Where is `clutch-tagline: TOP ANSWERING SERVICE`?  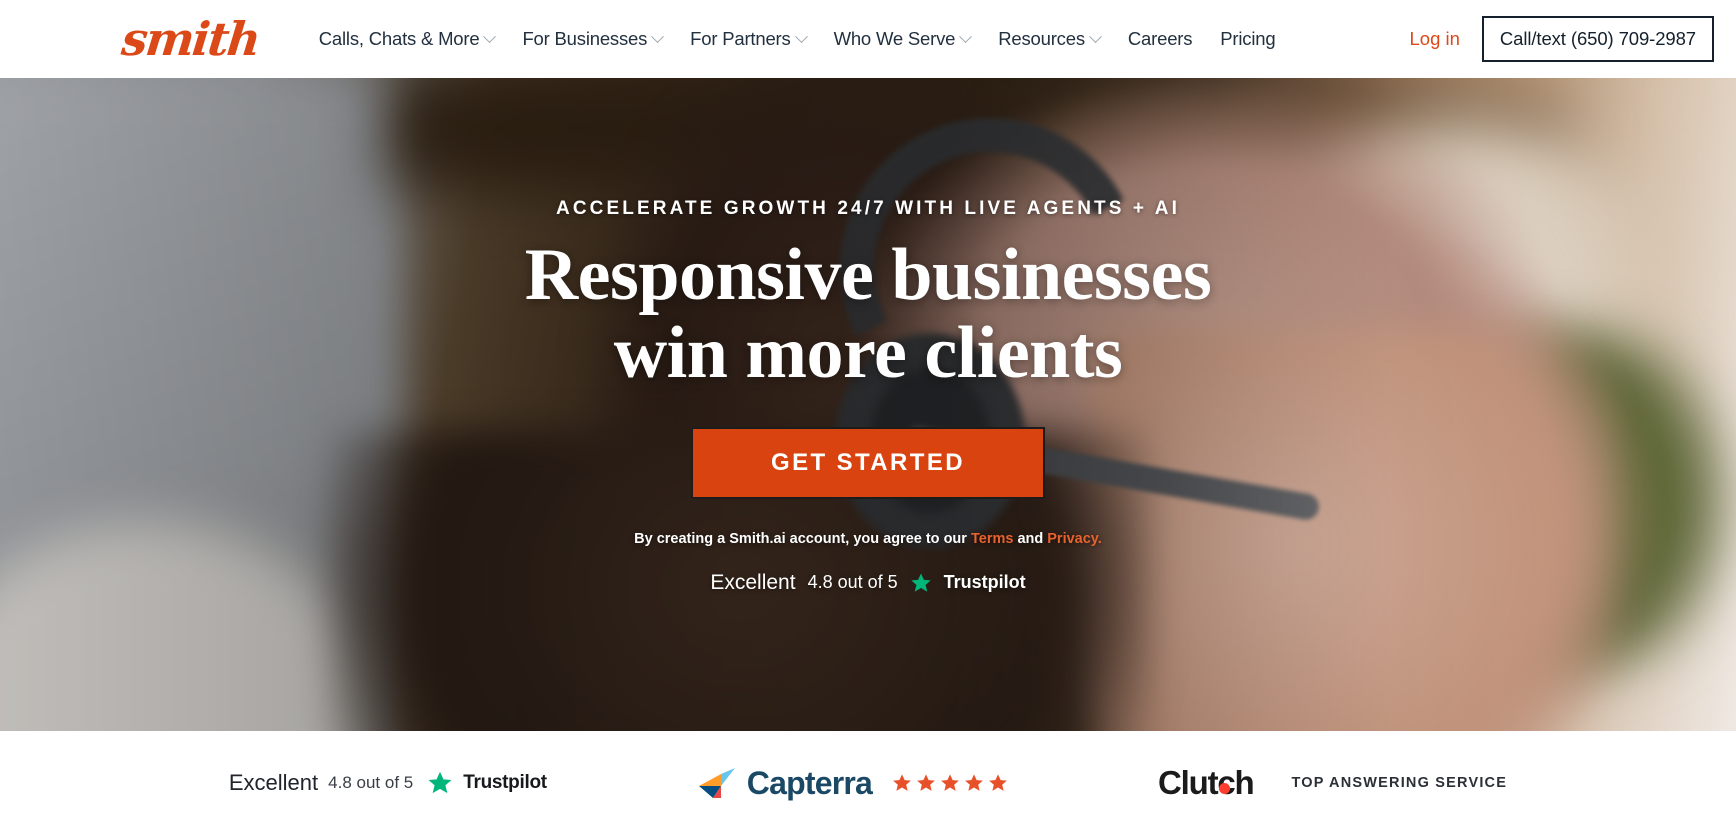
clutch-tagline: TOP ANSWERING SERVICE is located at coordinates (1399, 783).